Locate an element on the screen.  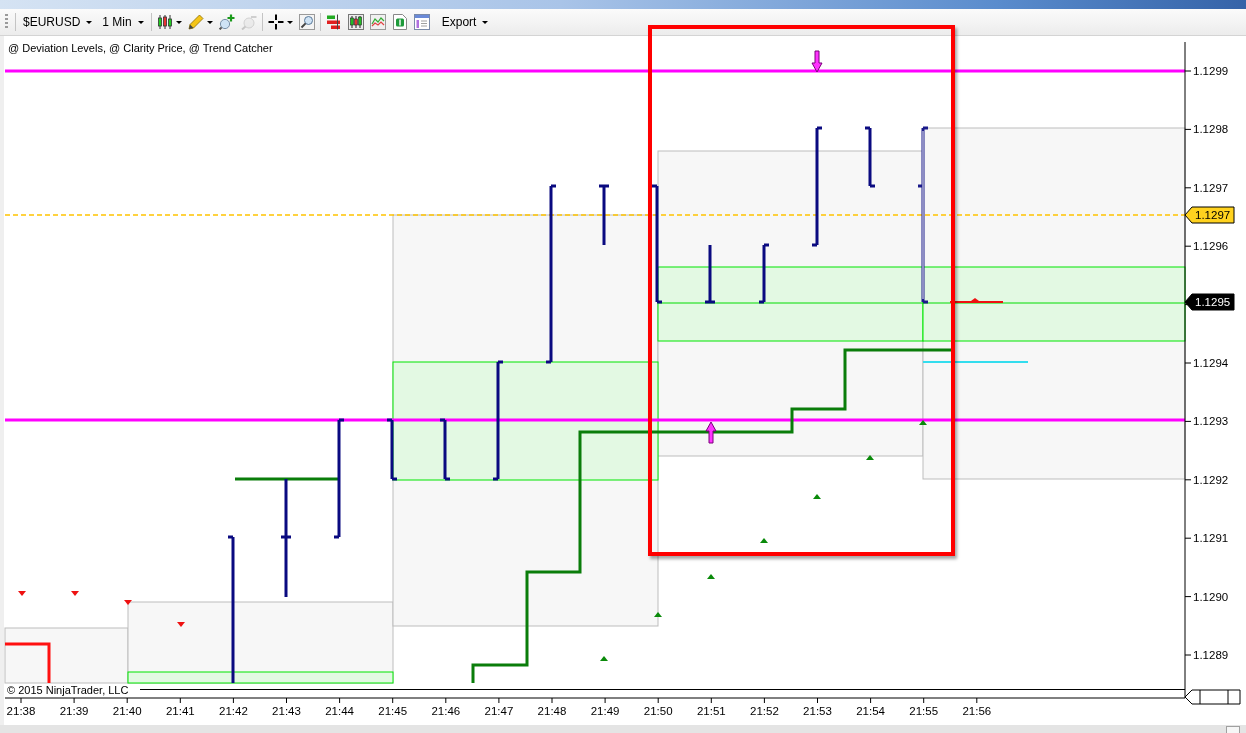
grip-handle is located at coordinates (6, 22).